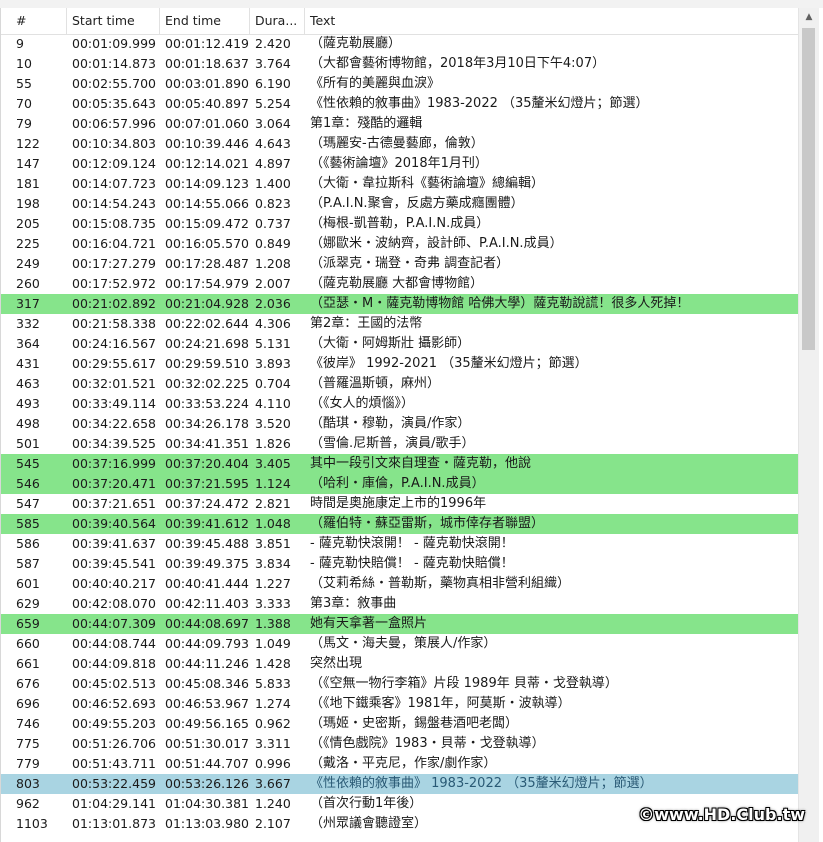 The height and width of the screenshot is (842, 823). Describe the element at coordinates (273, 743) in the screenshot. I see `cell-duration: 3.311` at that location.